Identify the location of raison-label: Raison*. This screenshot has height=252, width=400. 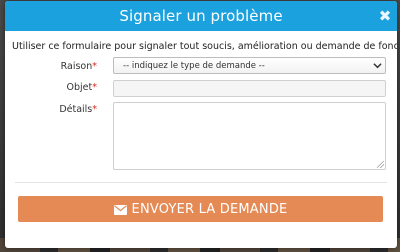
(78, 66).